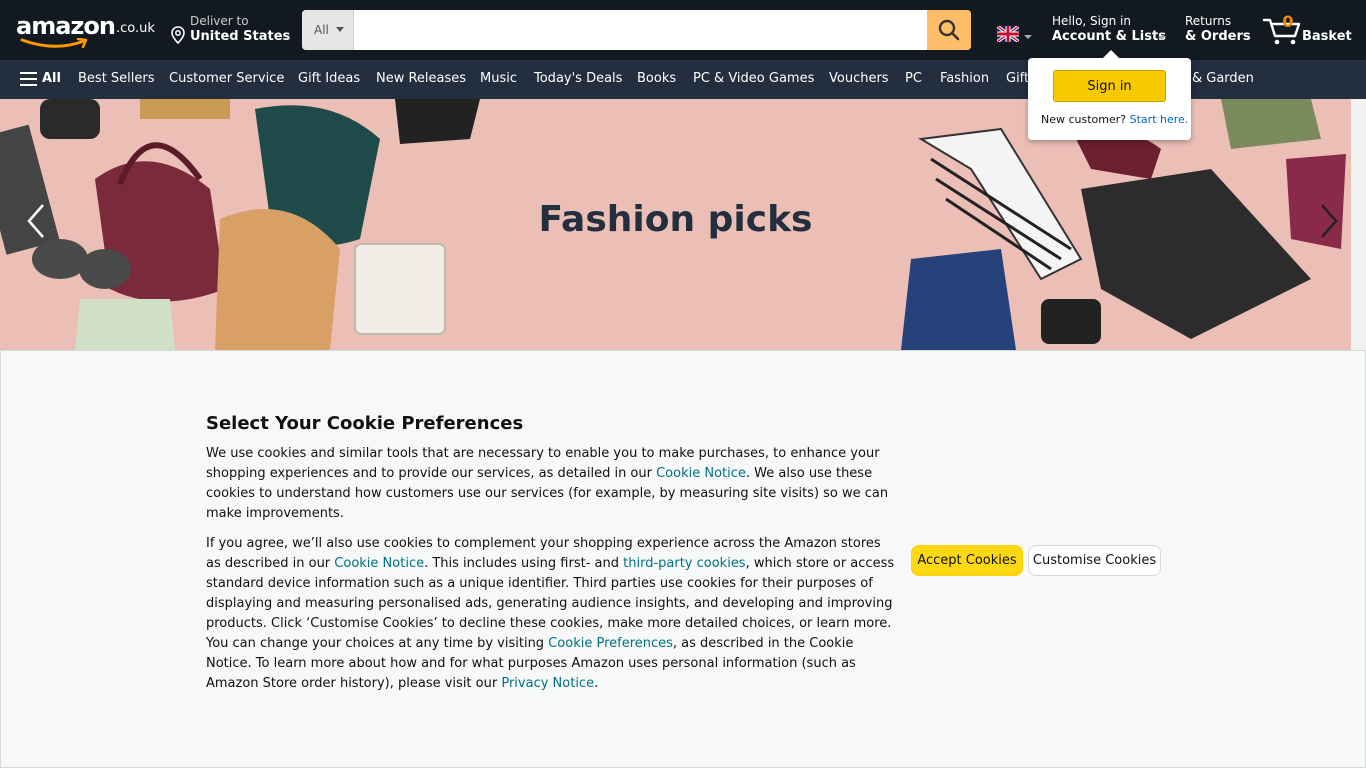 This screenshot has height=768, width=1366. Describe the element at coordinates (1329, 221) in the screenshot. I see `chevron-right-icon` at that location.